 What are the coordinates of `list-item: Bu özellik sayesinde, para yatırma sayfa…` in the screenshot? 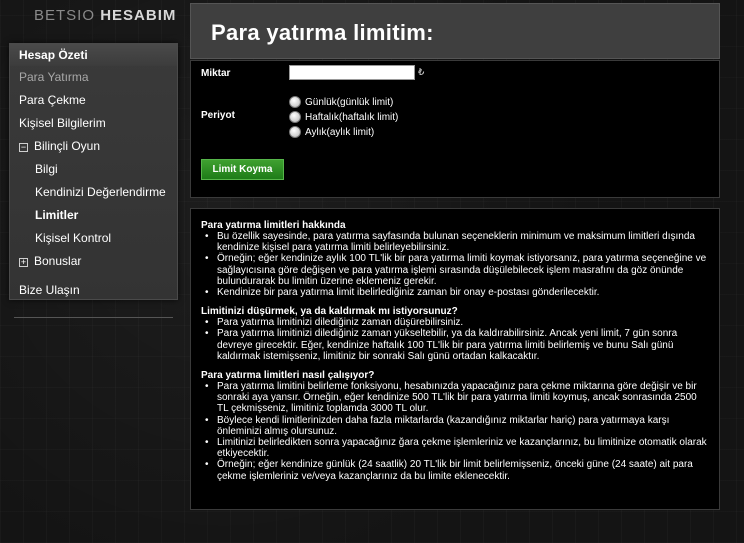 It's located at (454, 242).